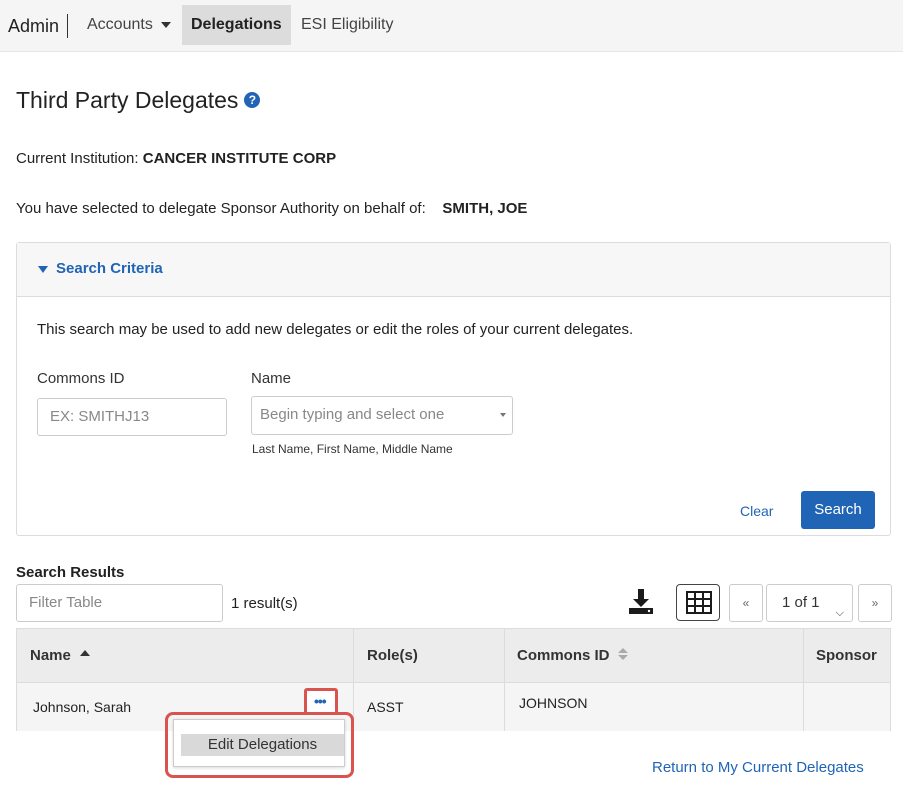 This screenshot has height=788, width=903. I want to click on column-toggle-button, so click(698, 602).